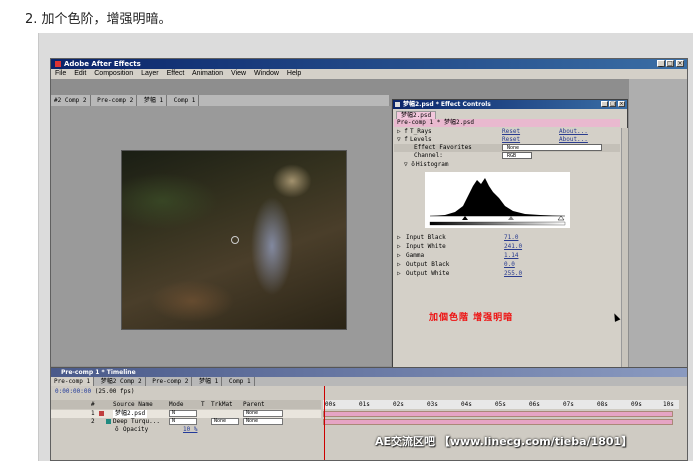 The image size is (698, 461). I want to click on param-row-gamma: ▷ Gamma 1.14, so click(507, 256).